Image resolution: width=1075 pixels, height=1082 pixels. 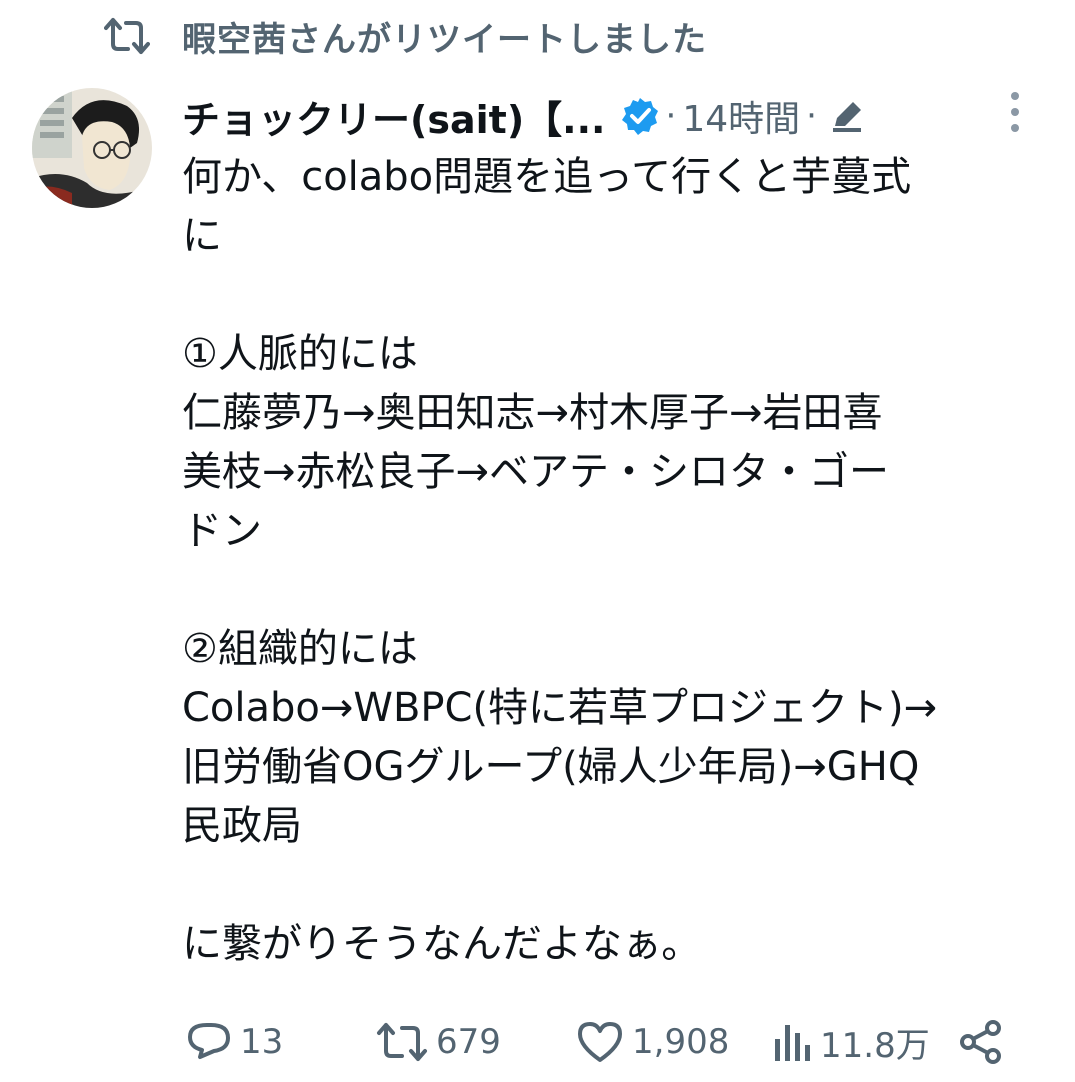 What do you see at coordinates (547, 177) in the screenshot?
I see `tweet-line: 何か、colabo問題を追って行くと芋蔓式` at bounding box center [547, 177].